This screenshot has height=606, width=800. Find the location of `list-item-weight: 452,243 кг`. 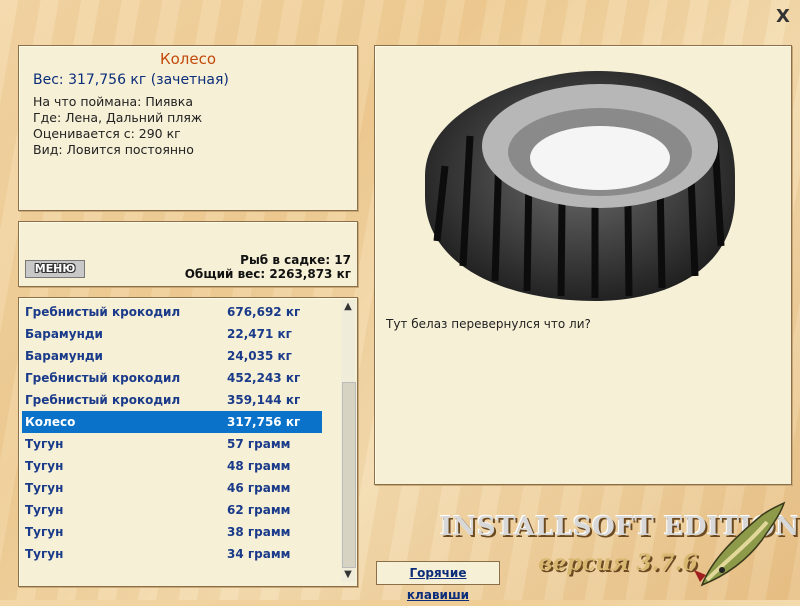

list-item-weight: 452,243 кг is located at coordinates (264, 378).